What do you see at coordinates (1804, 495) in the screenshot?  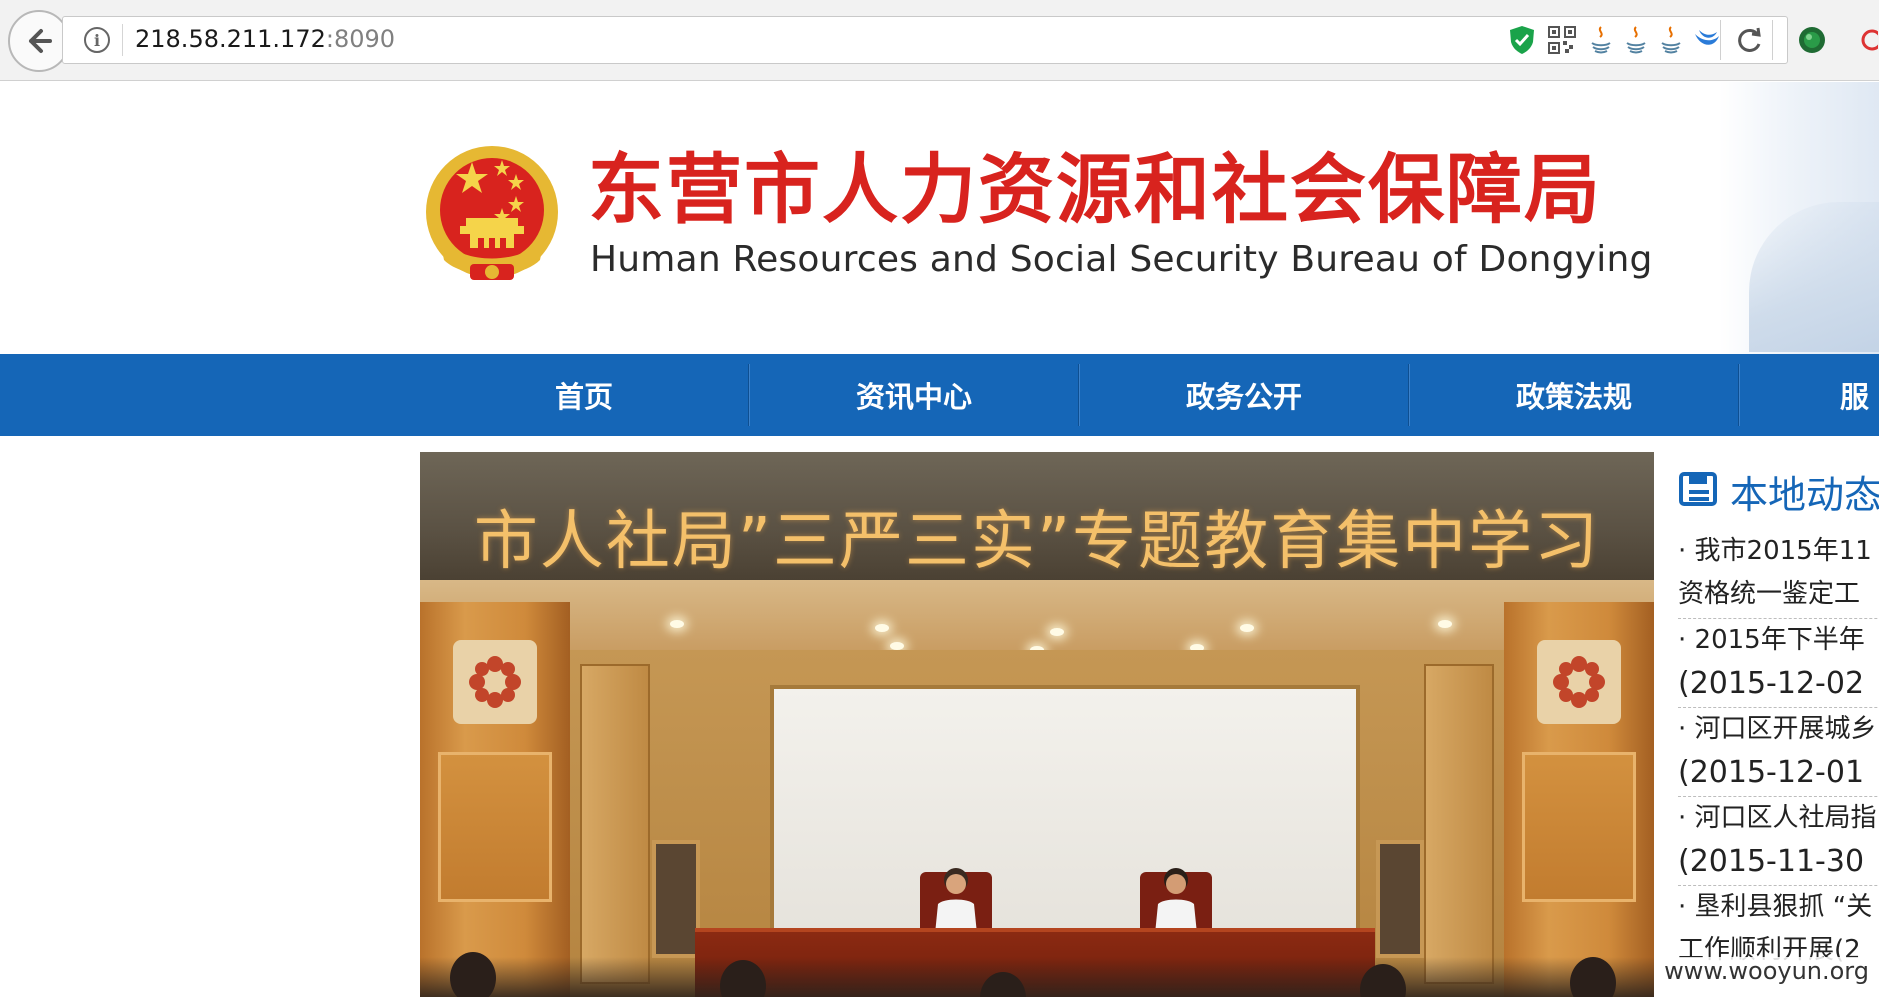 I see `local-news-title: 本地动态` at bounding box center [1804, 495].